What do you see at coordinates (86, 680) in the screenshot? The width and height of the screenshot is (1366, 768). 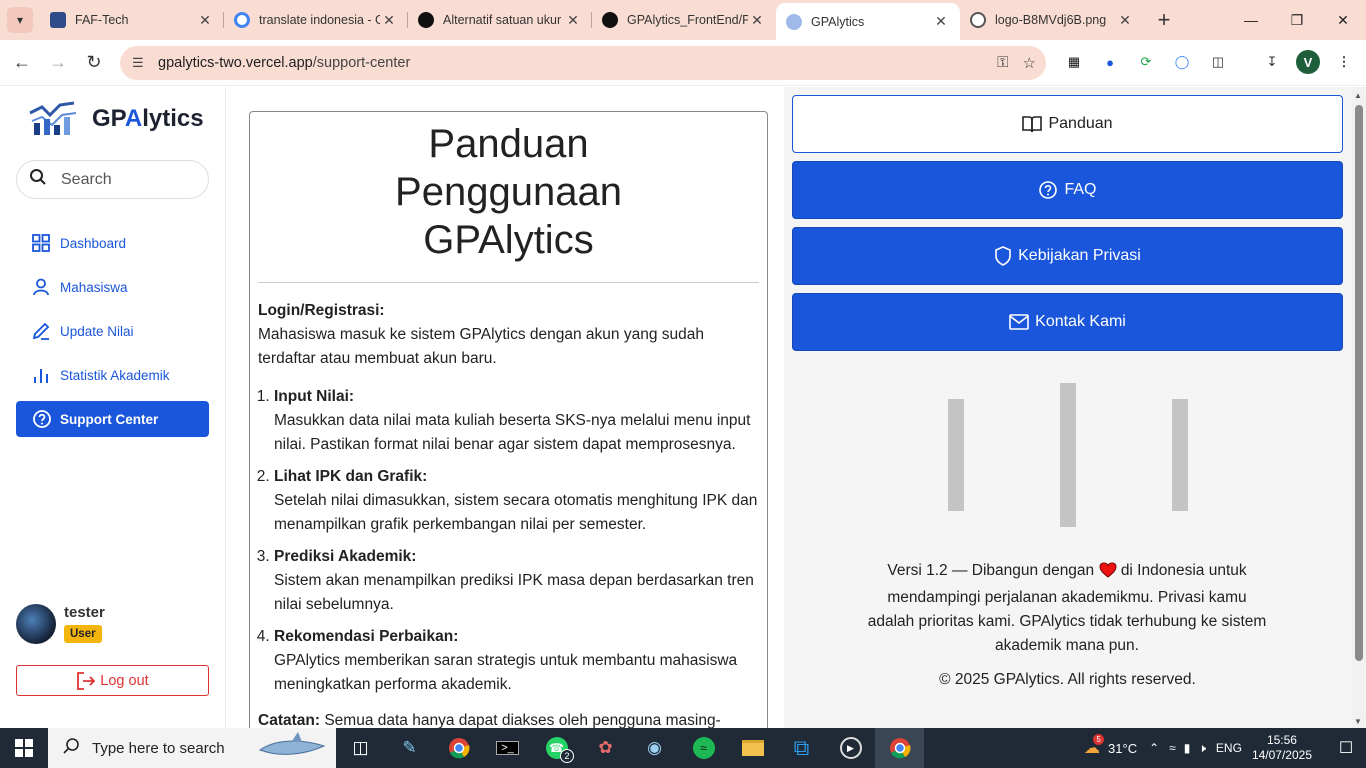 I see `logout-icon` at bounding box center [86, 680].